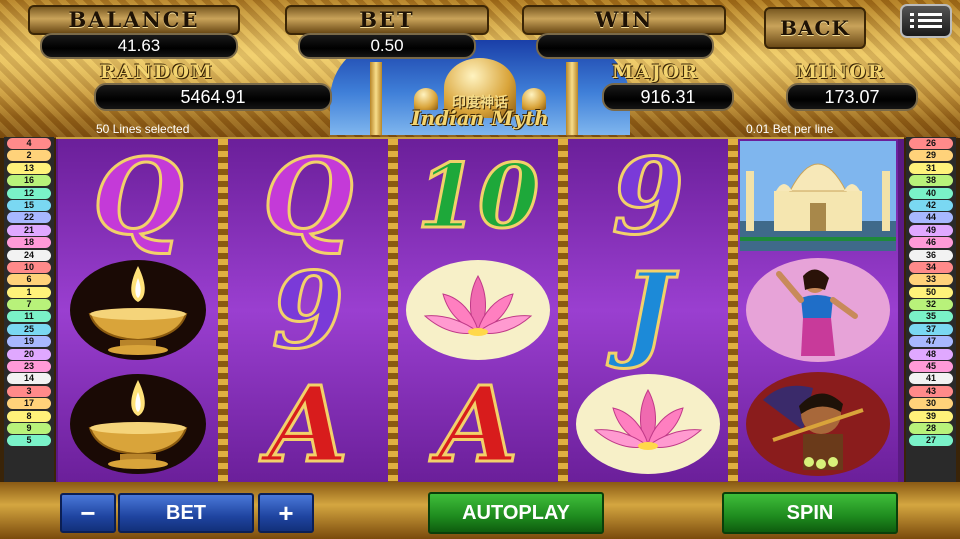  Describe the element at coordinates (387, 20) in the screenshot. I see `bet-label: BET` at that location.